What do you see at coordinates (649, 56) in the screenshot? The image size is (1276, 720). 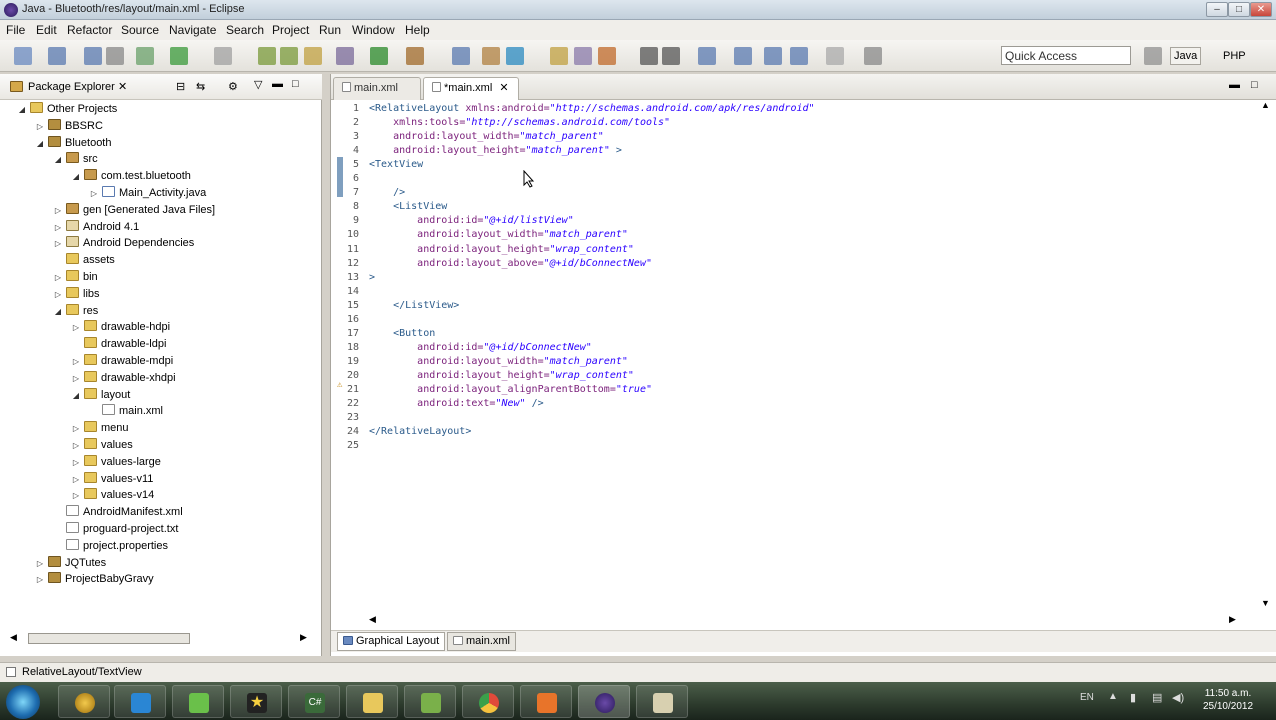 I see `next-annotation-icon` at bounding box center [649, 56].